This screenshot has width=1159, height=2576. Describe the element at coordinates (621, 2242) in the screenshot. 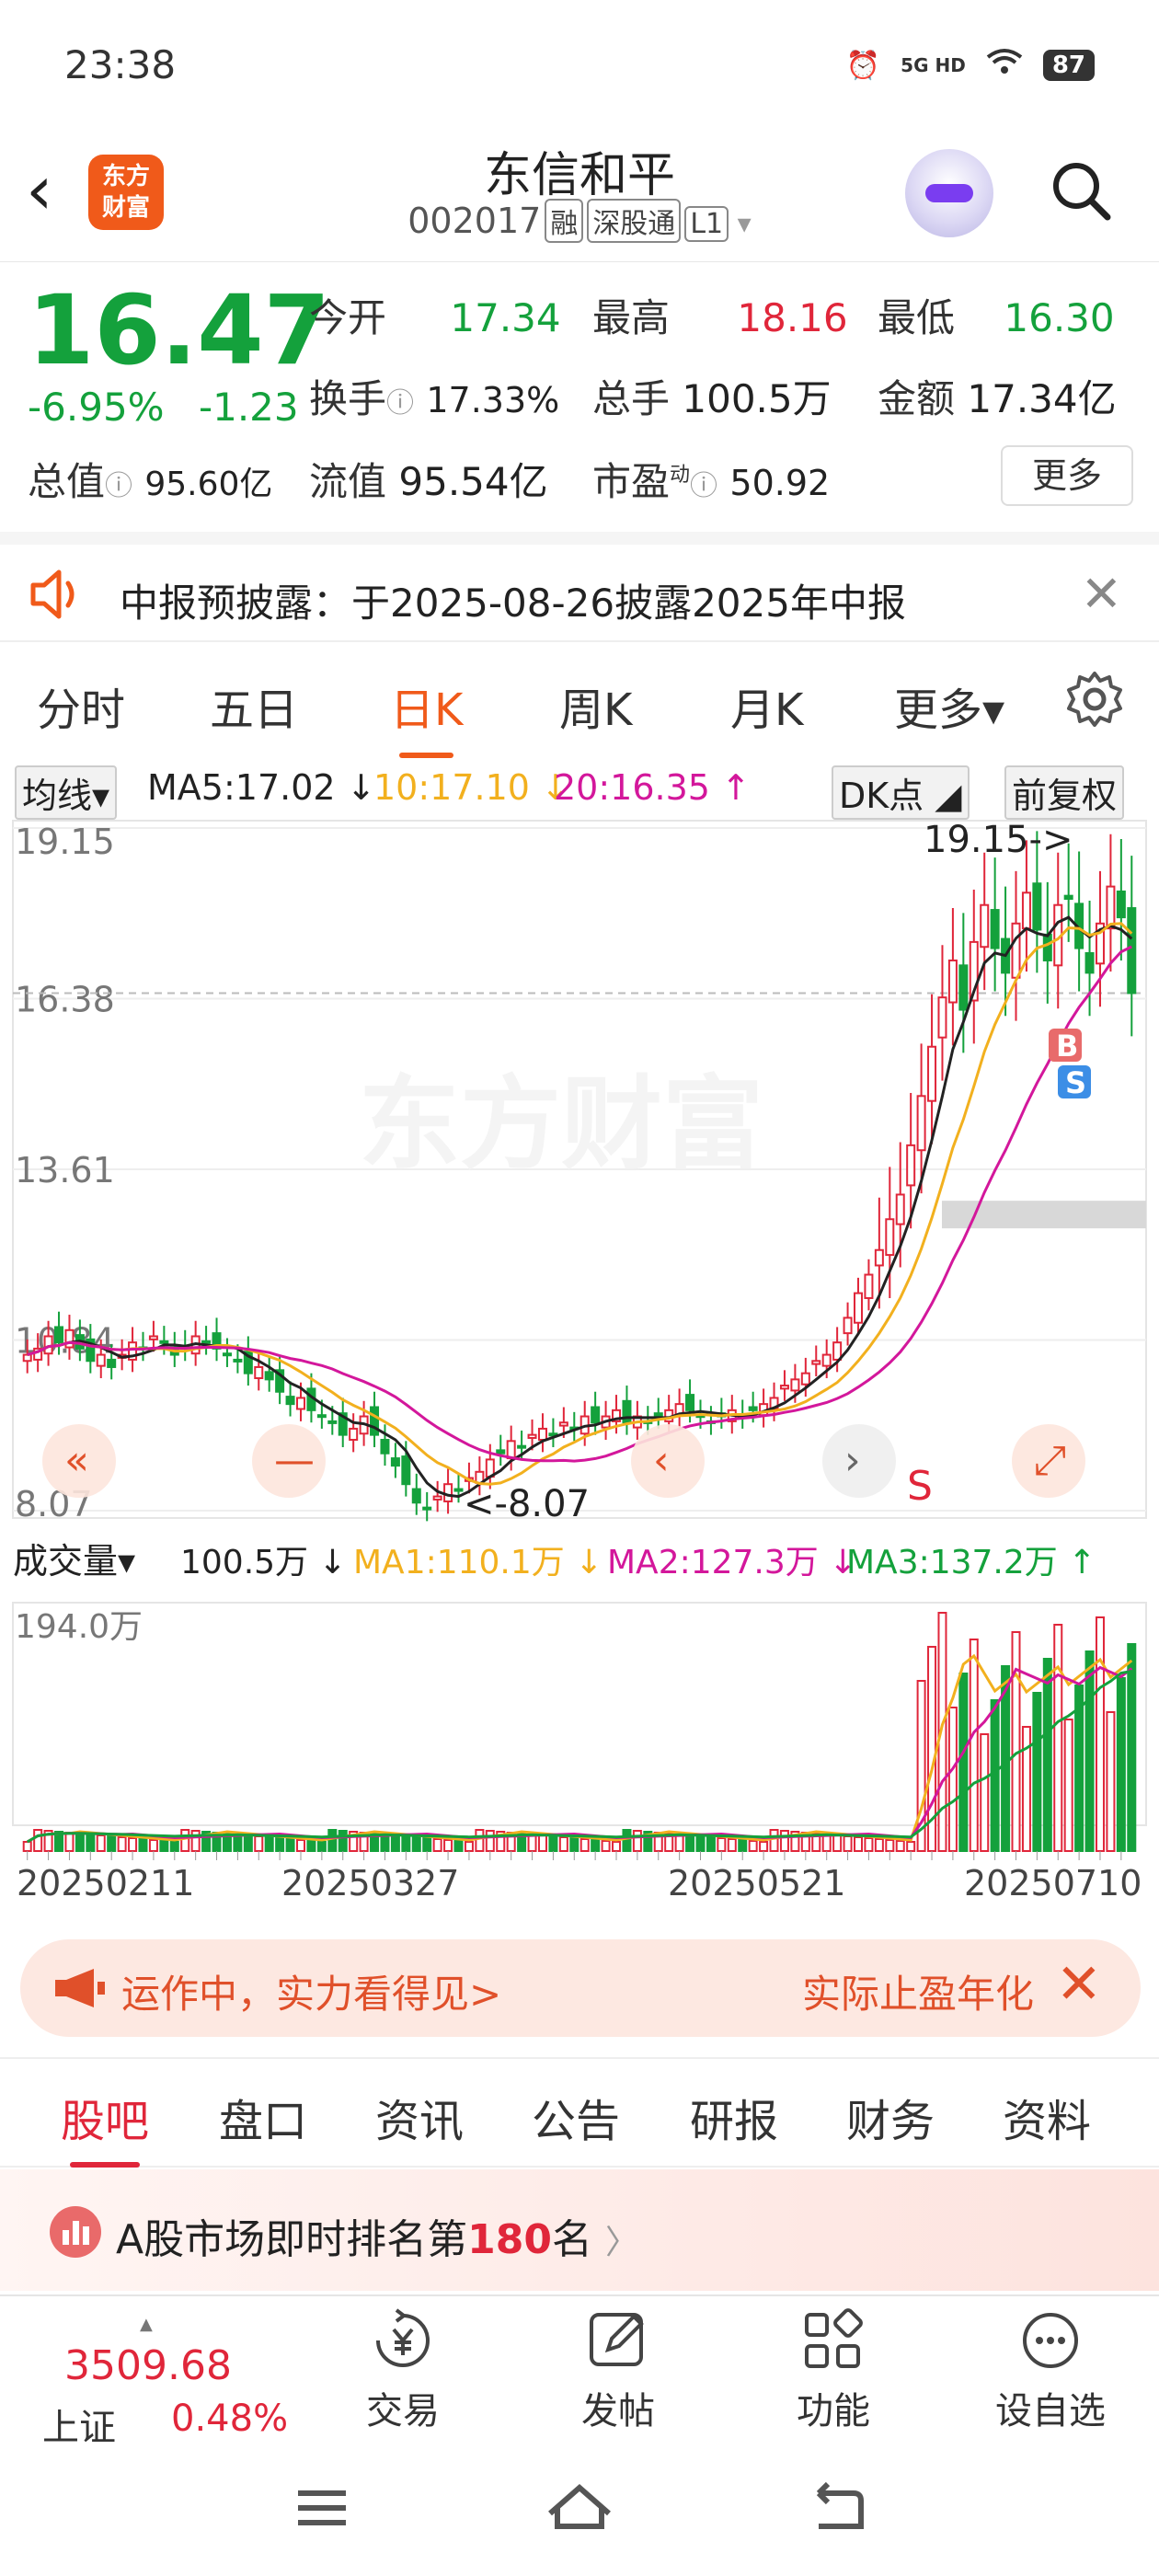

I see `chevron-right-icon: 〉` at that location.